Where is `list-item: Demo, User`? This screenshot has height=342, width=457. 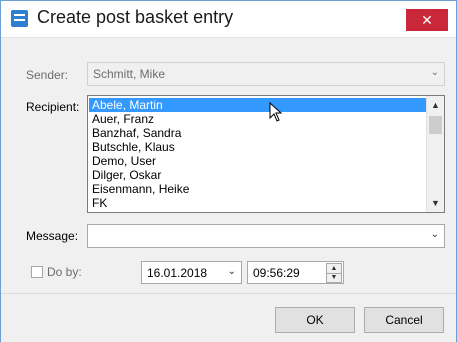
list-item: Demo, User is located at coordinates (258, 161).